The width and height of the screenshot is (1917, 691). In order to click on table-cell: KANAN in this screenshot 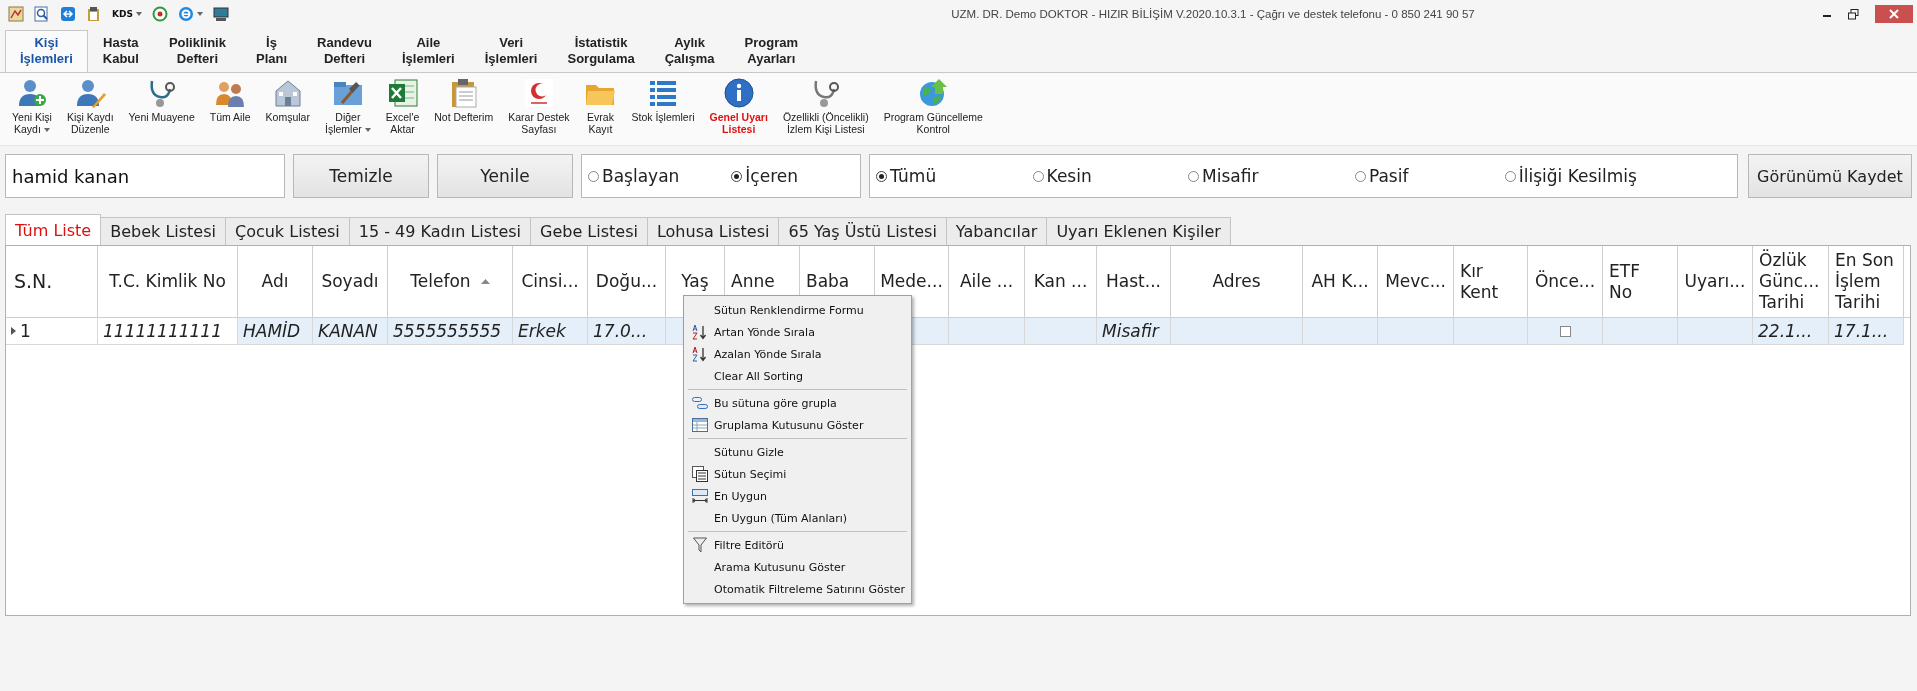, I will do `click(350, 331)`.